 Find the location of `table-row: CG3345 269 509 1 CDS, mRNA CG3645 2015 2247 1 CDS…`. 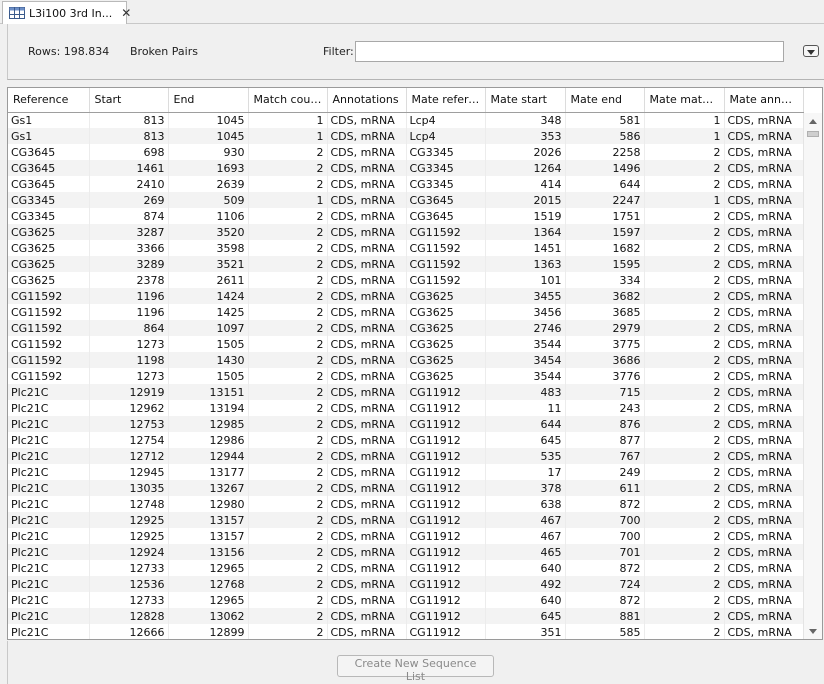

table-row: CG3345 269 509 1 CDS, mRNA CG3645 2015 2247 1 CDS… is located at coordinates (406, 200).